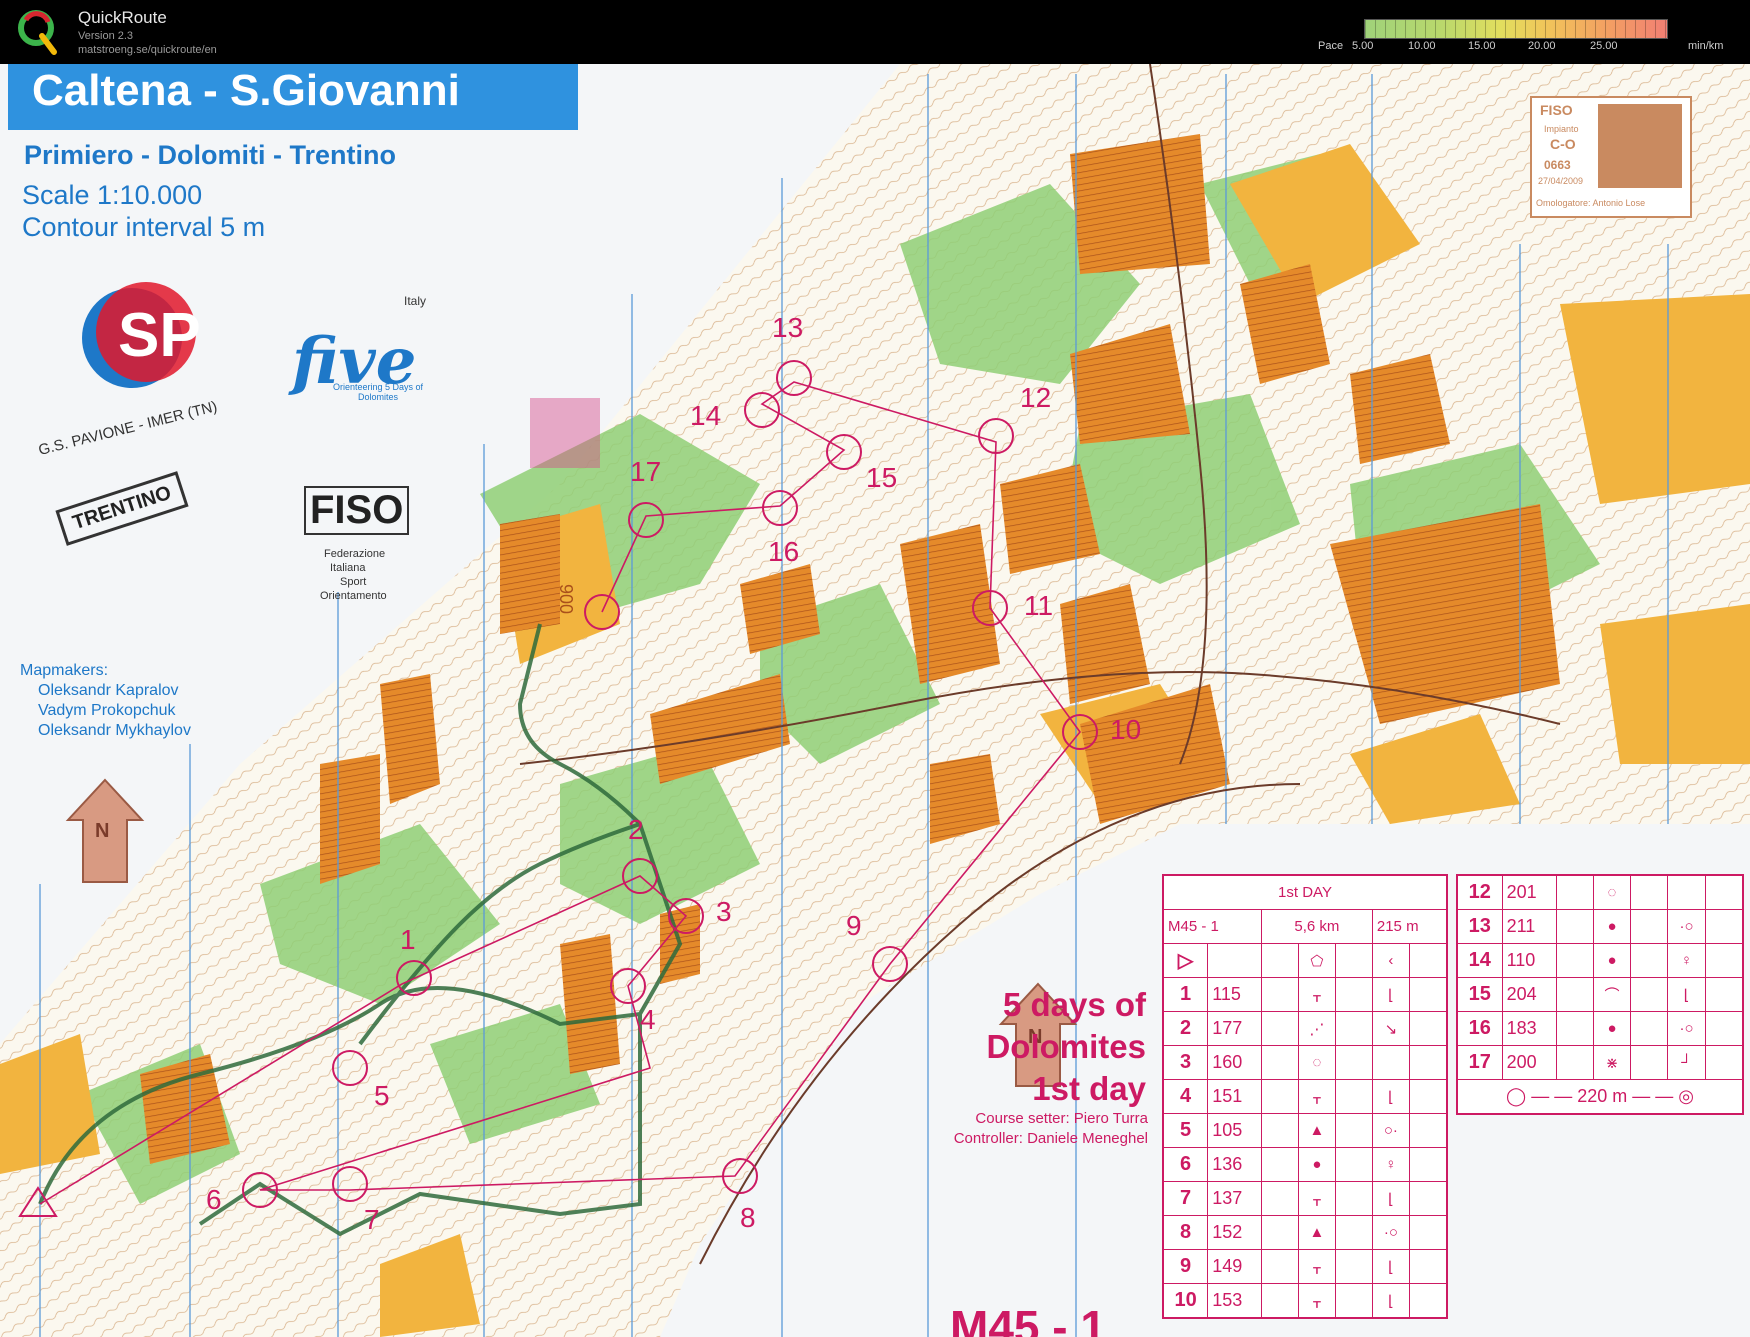  Describe the element at coordinates (1089, 1088) in the screenshot. I see `event-line: 1st day` at that location.